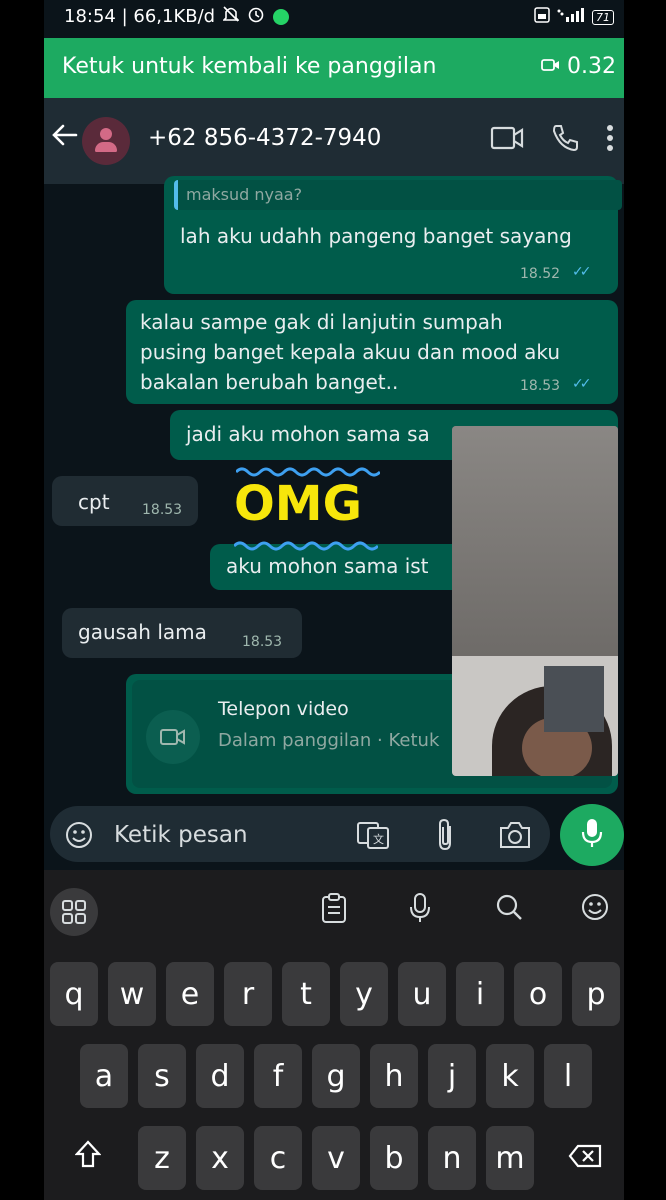 The image size is (666, 1200). I want to click on microphone-icon, so click(592, 835).